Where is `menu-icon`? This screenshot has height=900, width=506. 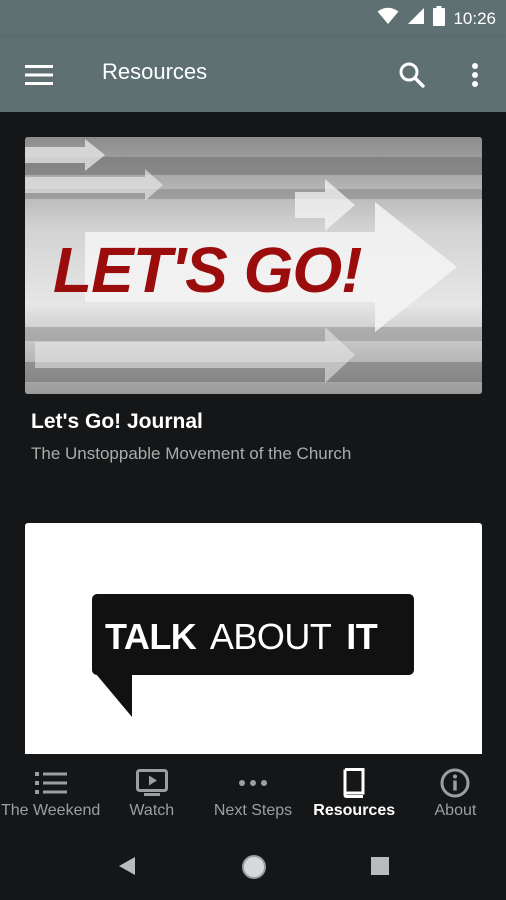
menu-icon is located at coordinates (39, 75).